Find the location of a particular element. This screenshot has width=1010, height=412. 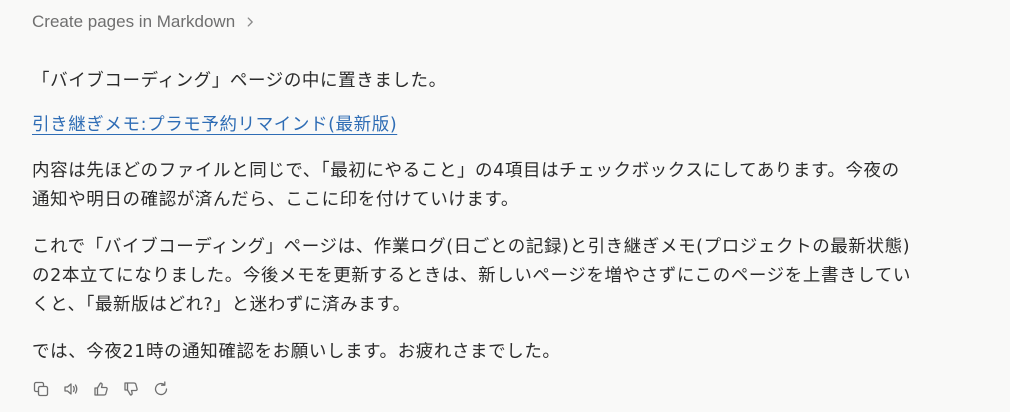

speaker-icon is located at coordinates (71, 389).